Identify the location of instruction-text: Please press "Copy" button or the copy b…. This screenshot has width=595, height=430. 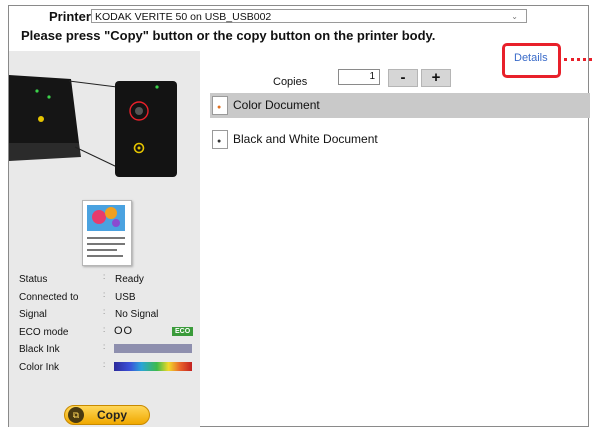
(228, 35).